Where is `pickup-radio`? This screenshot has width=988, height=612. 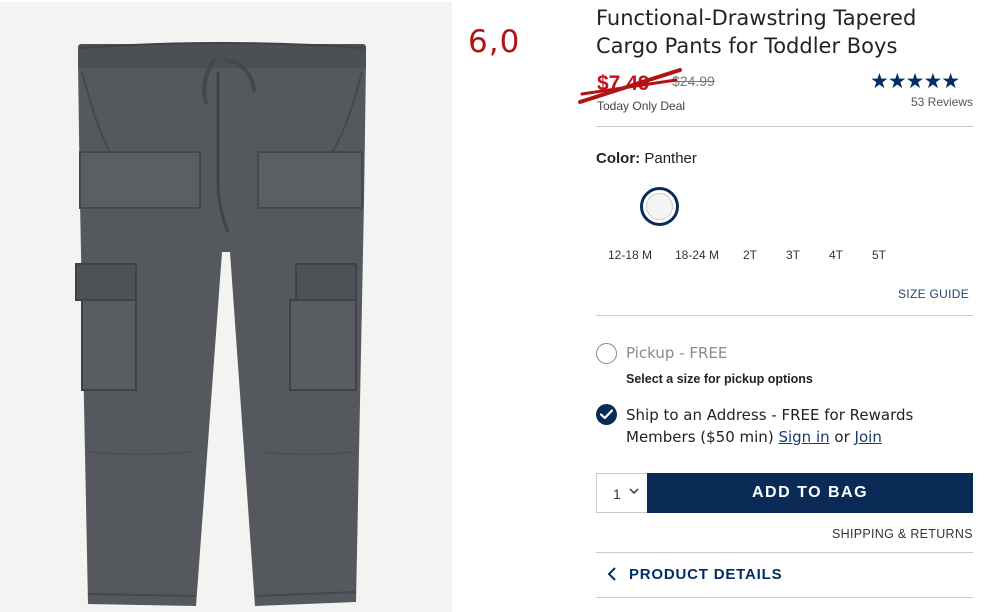 pickup-radio is located at coordinates (606, 353).